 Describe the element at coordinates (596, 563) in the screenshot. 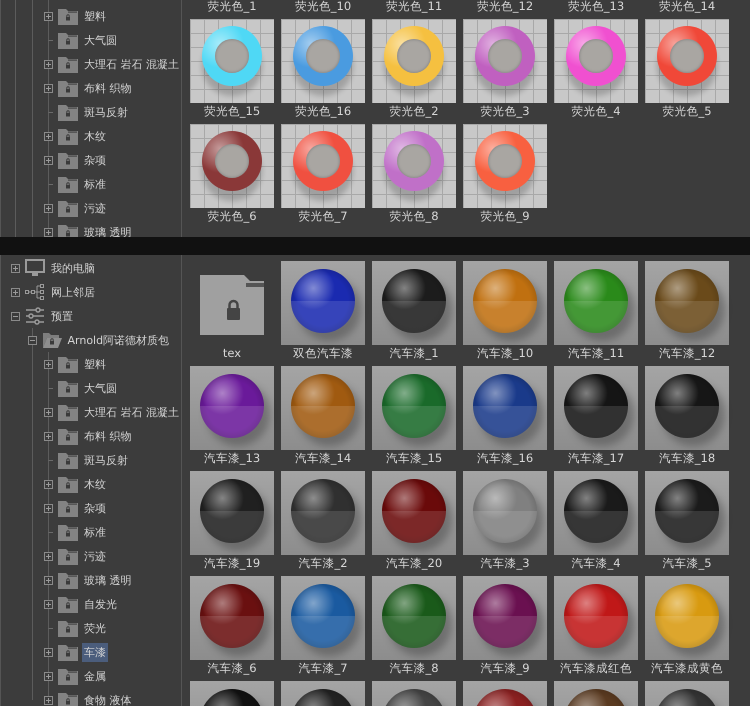

I see `material-name: 汽车漆_4` at that location.